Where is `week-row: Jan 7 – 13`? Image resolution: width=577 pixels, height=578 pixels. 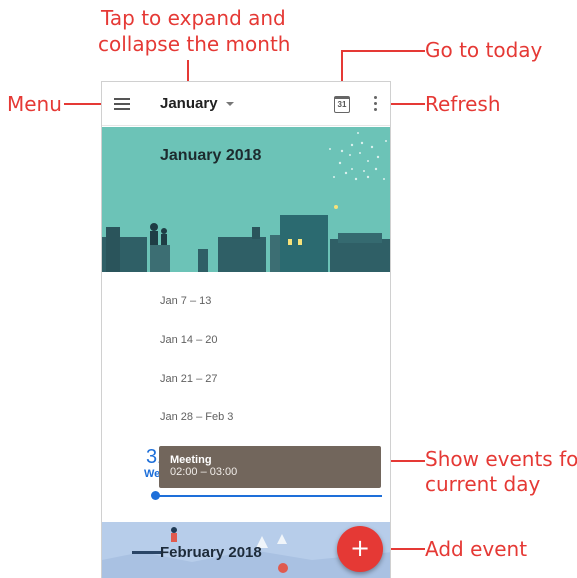 week-row: Jan 7 – 13 is located at coordinates (185, 301).